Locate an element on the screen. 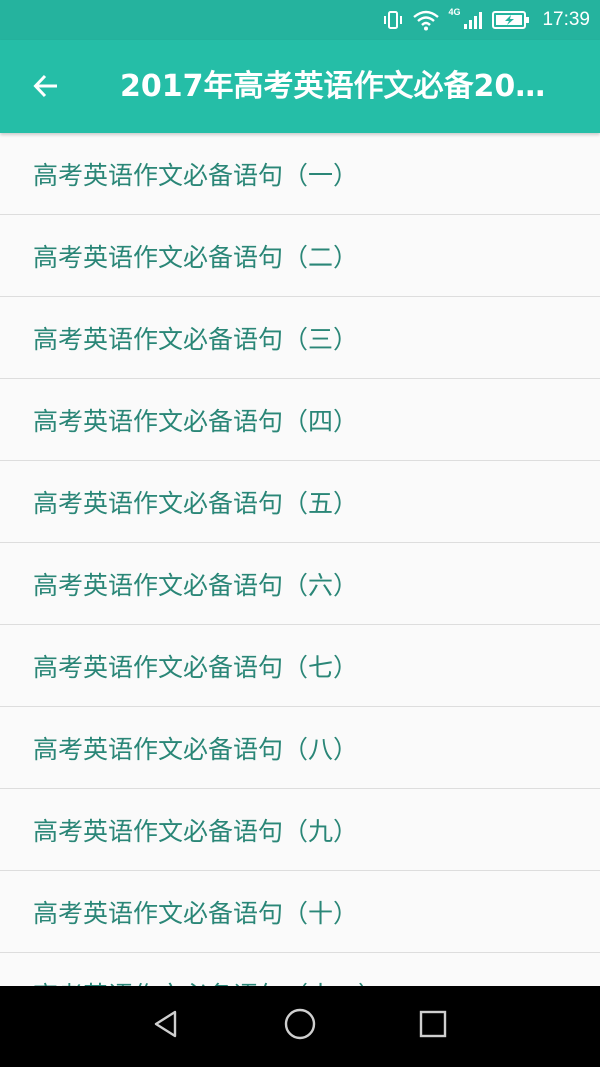  arrow-left-icon is located at coordinates (46, 88).